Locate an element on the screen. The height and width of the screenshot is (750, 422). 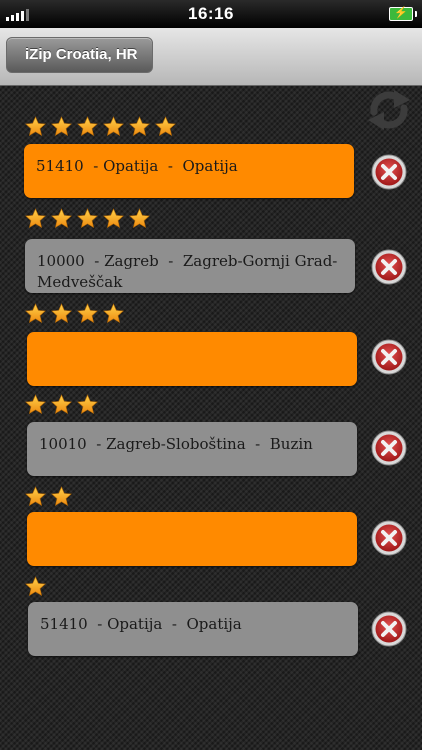
status-bar: 16:16 ⚡ is located at coordinates (211, 14).